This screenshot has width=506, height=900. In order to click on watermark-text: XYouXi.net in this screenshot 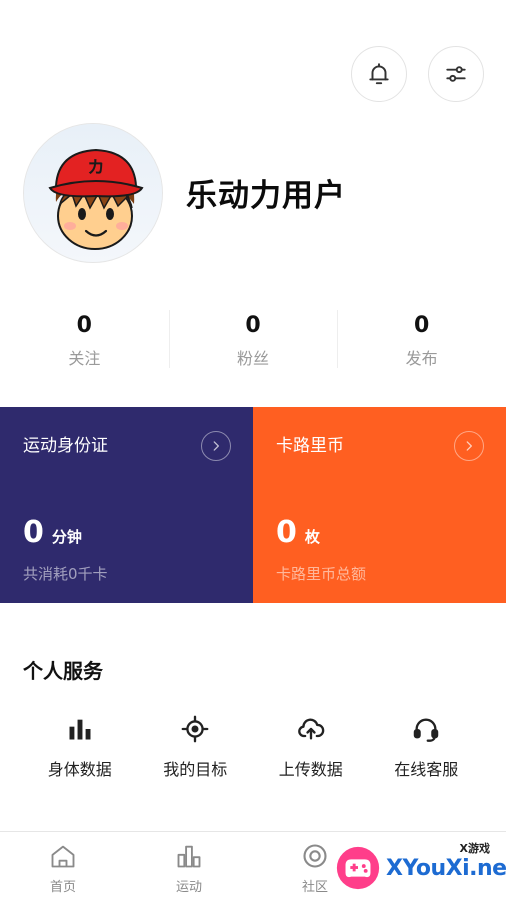, I will do `click(446, 868)`.